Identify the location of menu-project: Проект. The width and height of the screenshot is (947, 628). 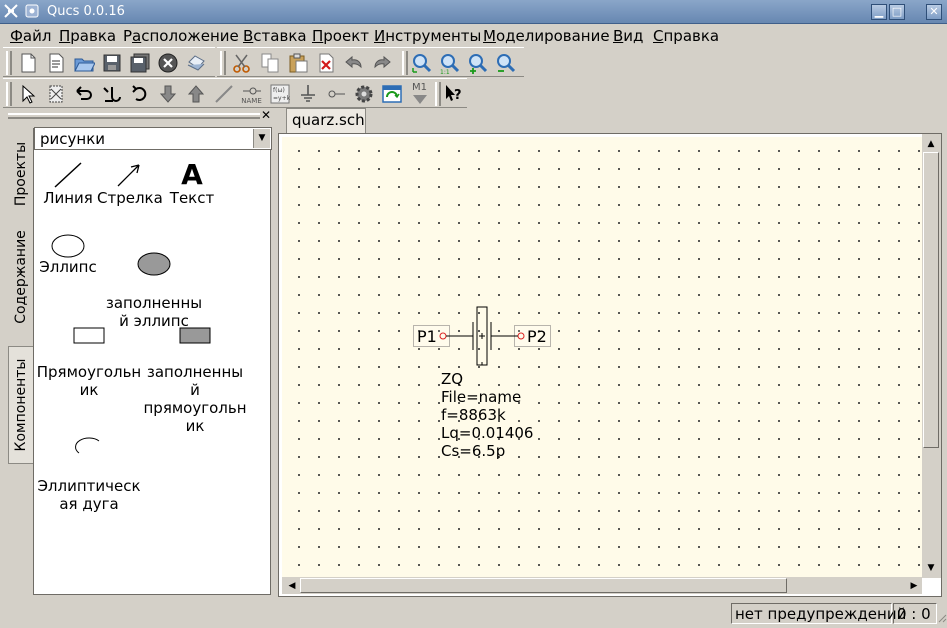
(340, 36).